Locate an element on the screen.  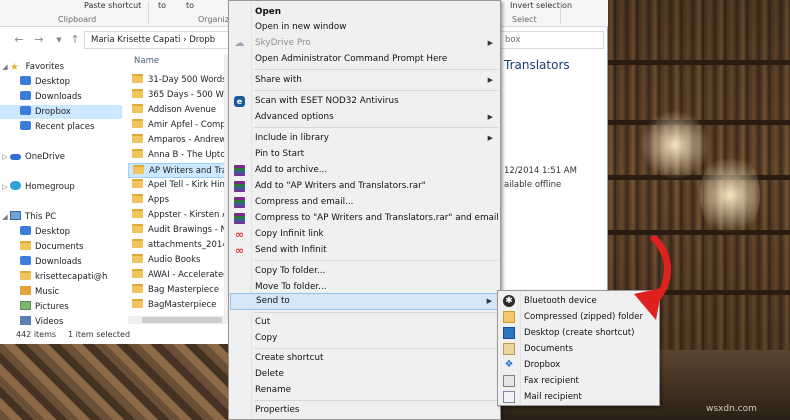
menu-item-copy: Copy is located at coordinates (364, 338).